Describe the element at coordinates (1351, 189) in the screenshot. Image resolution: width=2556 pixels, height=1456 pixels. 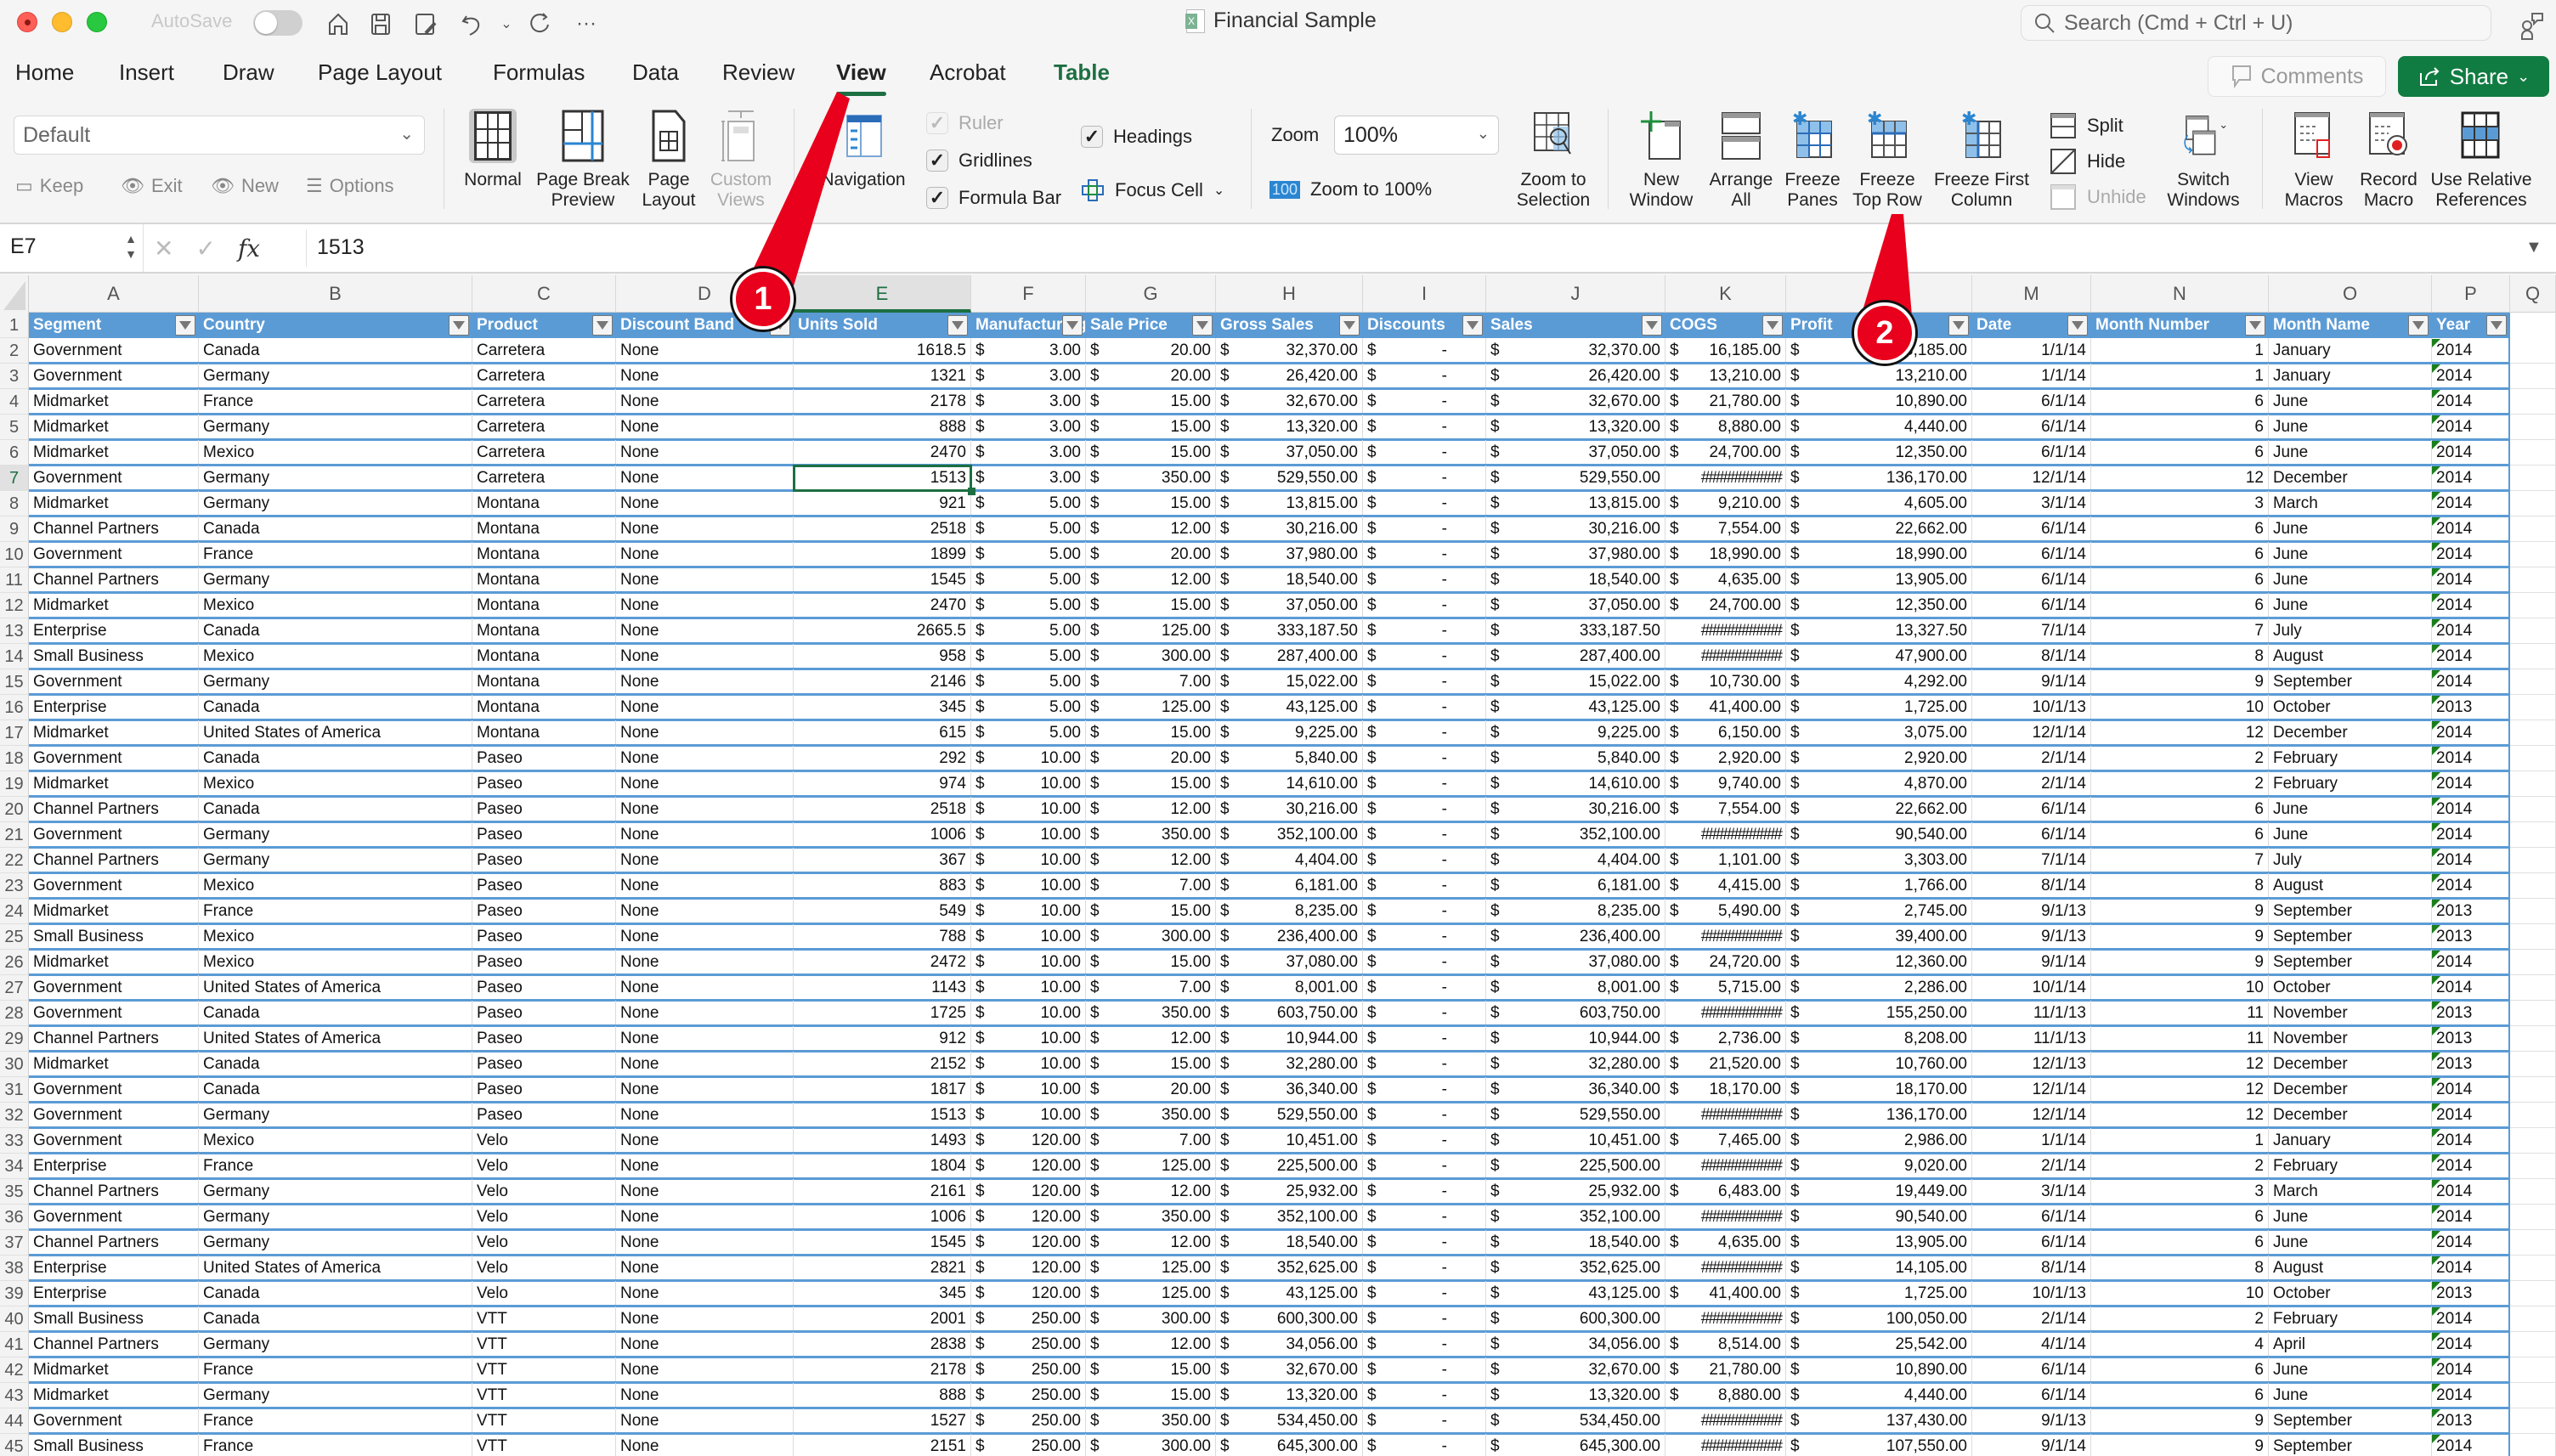
I see `zoom-to-100-button: 100 Zoom to 100%` at that location.